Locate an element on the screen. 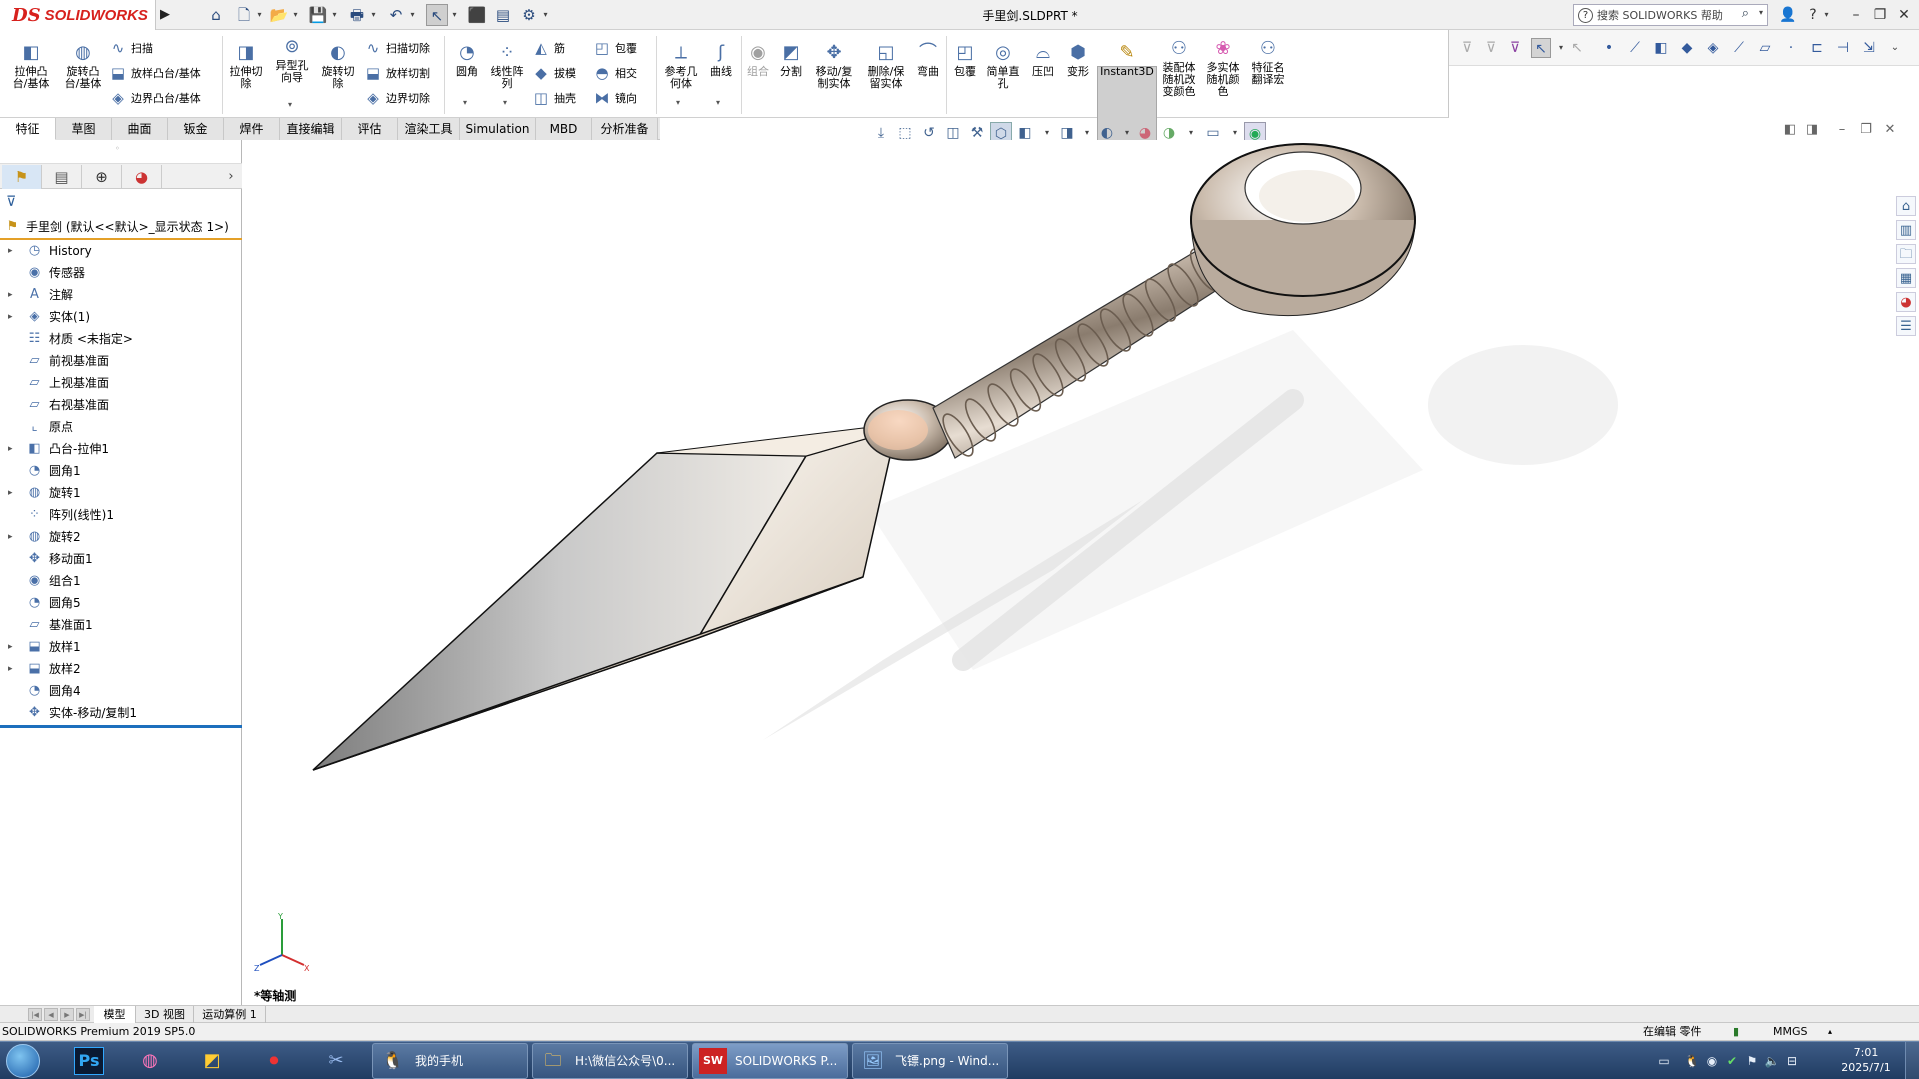  face-filter-icon: ◧ is located at coordinates (1661, 48).